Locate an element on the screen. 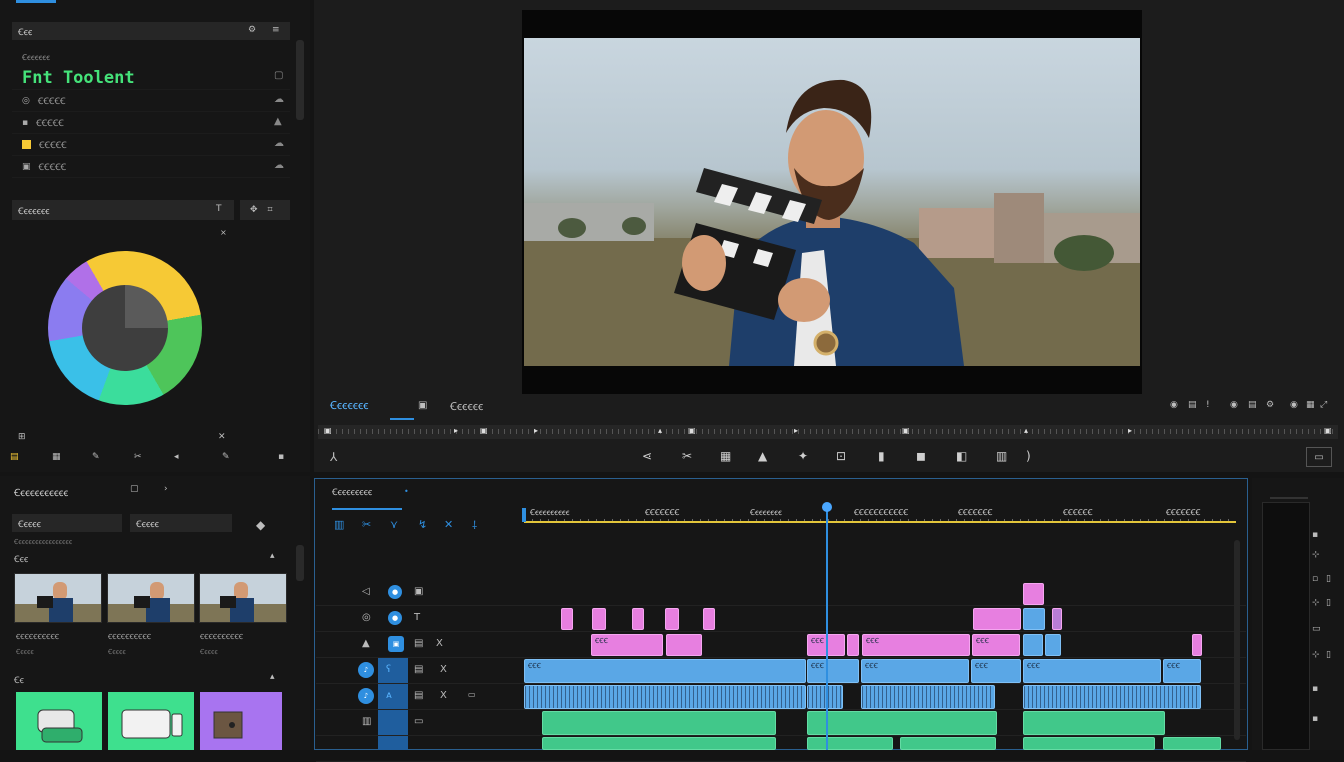  folder-icon: ▢ is located at coordinates (134, 489).